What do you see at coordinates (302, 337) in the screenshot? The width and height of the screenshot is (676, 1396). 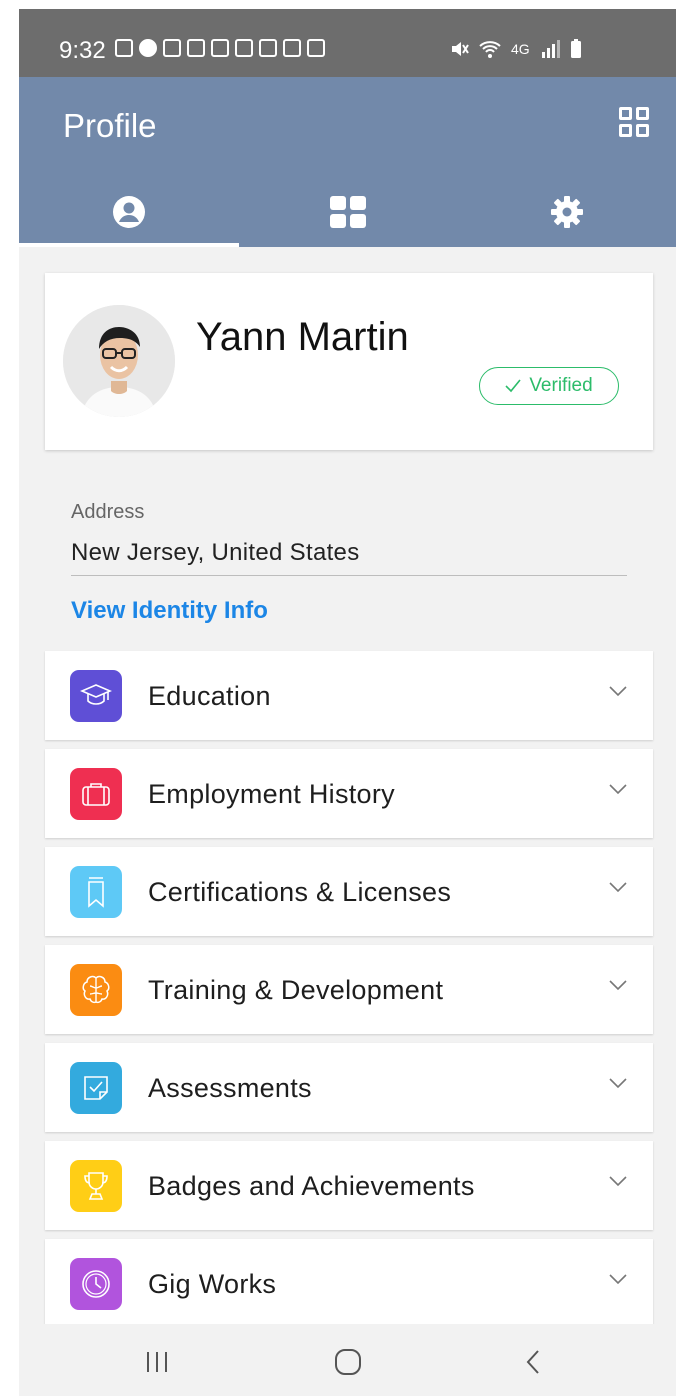 I see `profile-name: Yann Martin` at bounding box center [302, 337].